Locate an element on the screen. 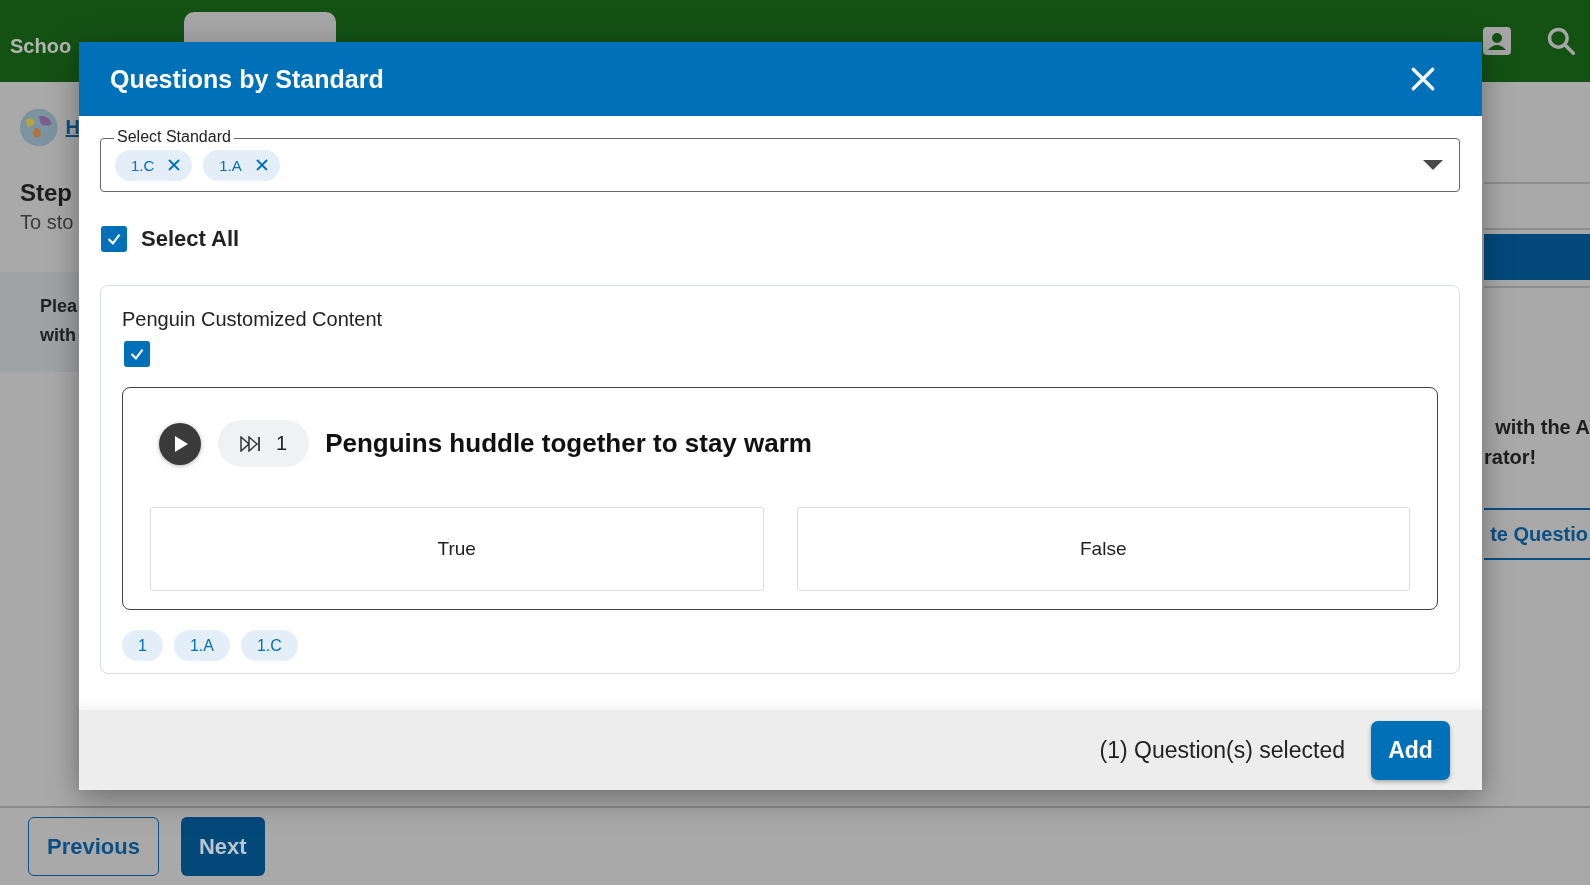  standard-tag: 1 is located at coordinates (142, 645).